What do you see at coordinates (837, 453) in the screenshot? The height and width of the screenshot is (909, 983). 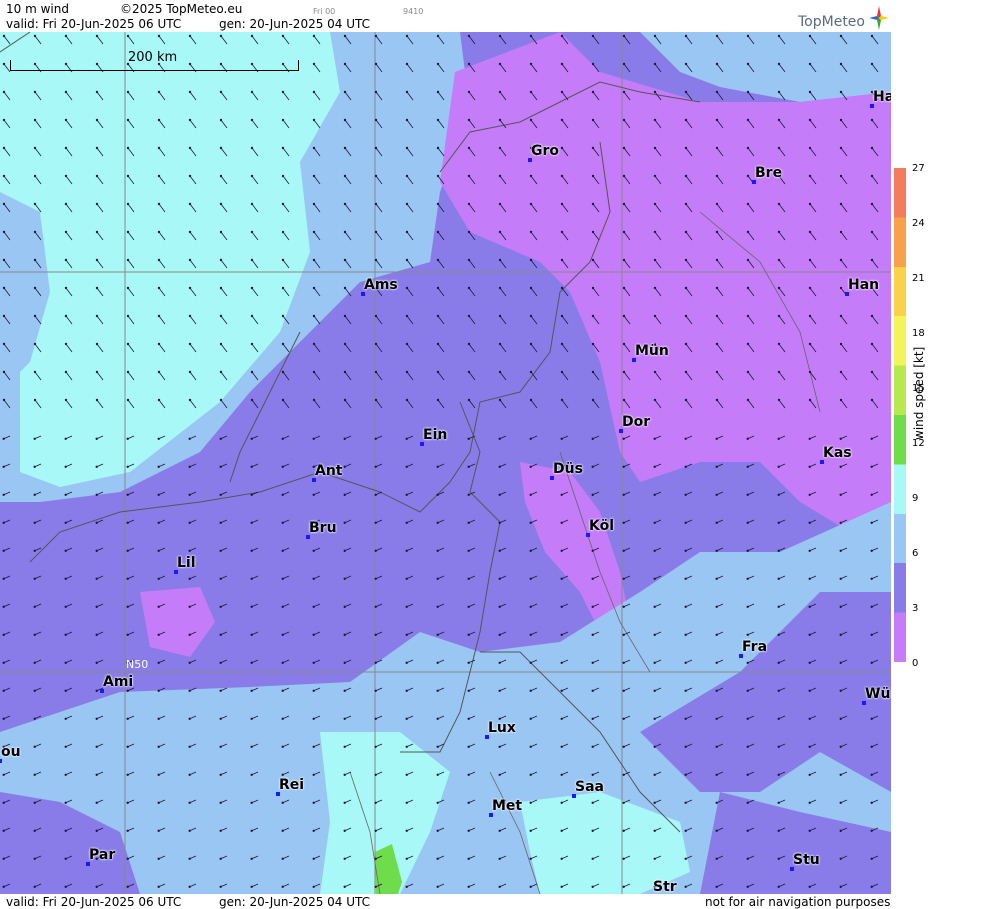 I see `city-label-kas: Kas` at bounding box center [837, 453].